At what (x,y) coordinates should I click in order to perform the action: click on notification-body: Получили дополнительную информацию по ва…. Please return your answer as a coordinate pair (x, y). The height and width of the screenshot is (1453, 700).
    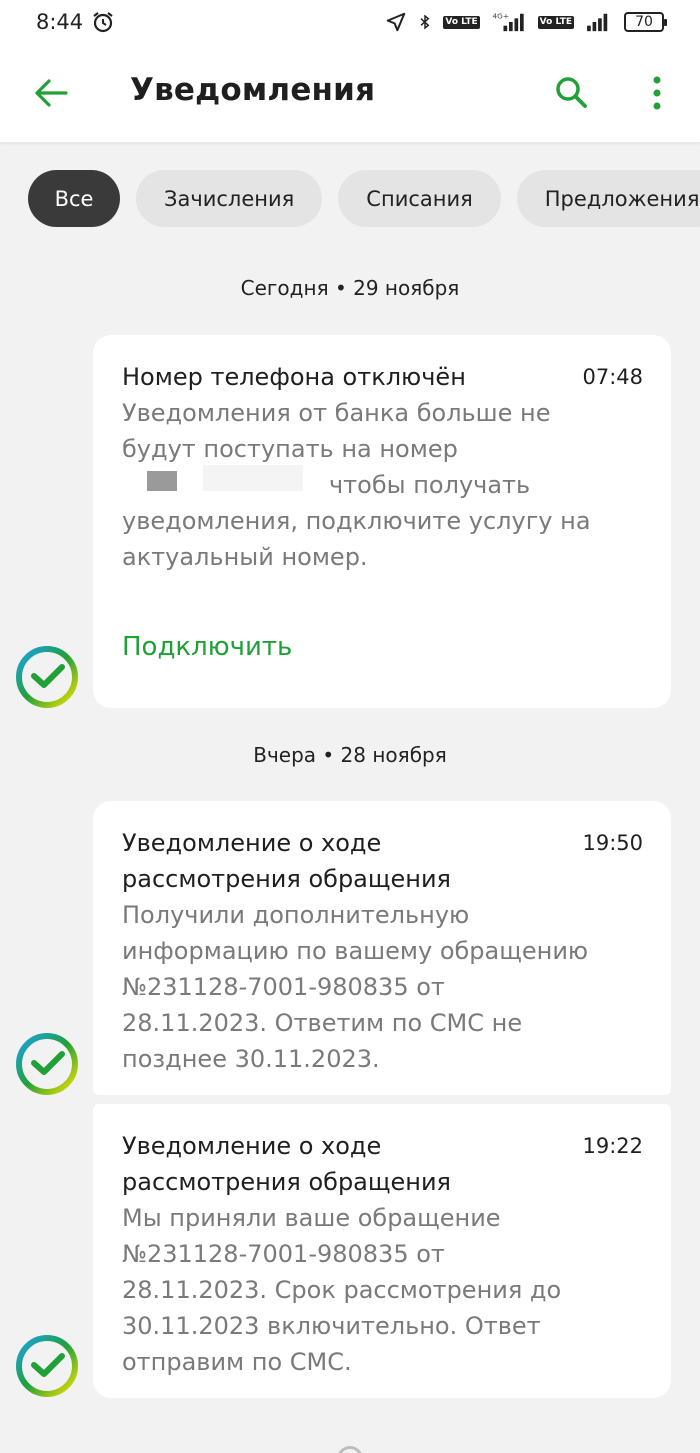
    Looking at the image, I should click on (382, 987).